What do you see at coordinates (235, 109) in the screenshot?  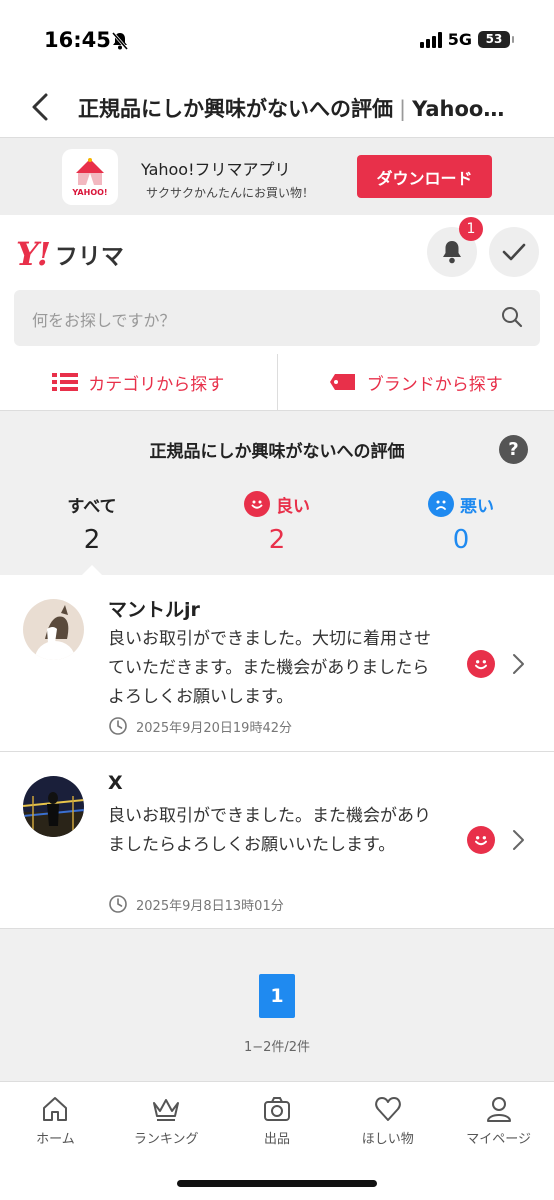 I see `page-title-text: 正規品にしか興味がないへの評価` at bounding box center [235, 109].